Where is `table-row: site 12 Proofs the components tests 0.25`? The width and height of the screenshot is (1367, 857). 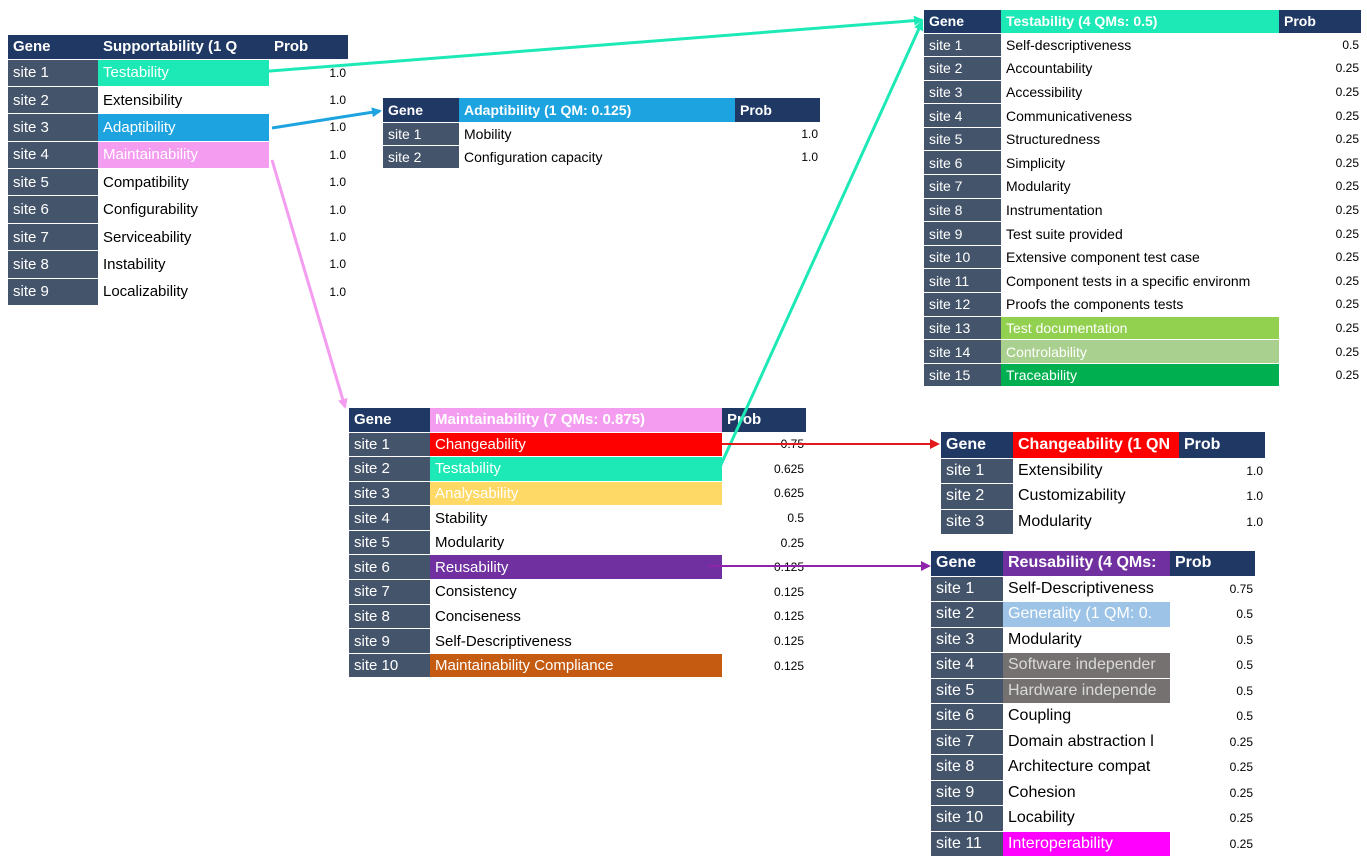 table-row: site 12 Proofs the components tests 0.25 is located at coordinates (1142, 304).